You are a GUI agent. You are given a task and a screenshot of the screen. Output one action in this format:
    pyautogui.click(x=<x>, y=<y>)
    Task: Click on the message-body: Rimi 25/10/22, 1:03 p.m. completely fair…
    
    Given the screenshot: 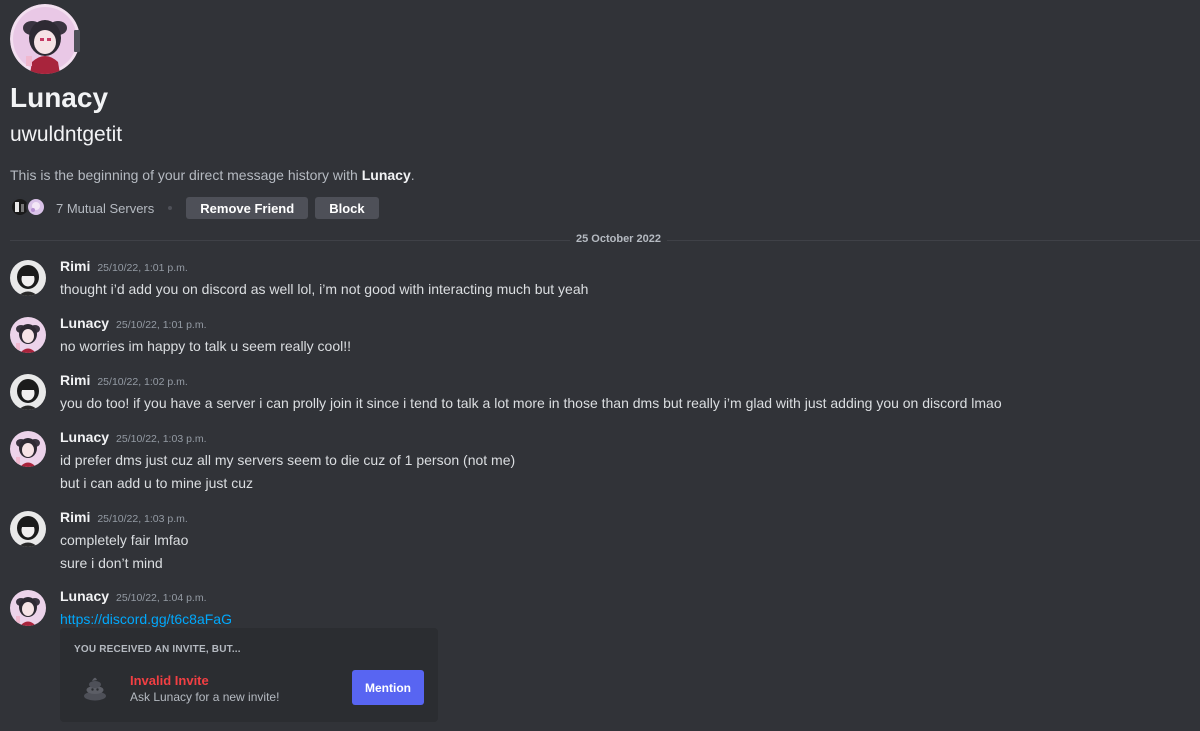 What is the action you would take?
    pyautogui.click(x=620, y=542)
    